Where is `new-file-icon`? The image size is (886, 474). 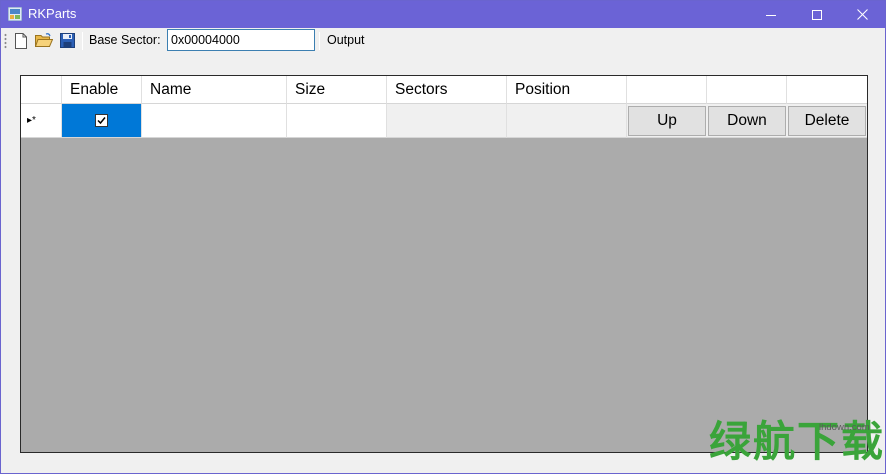 new-file-icon is located at coordinates (20, 40).